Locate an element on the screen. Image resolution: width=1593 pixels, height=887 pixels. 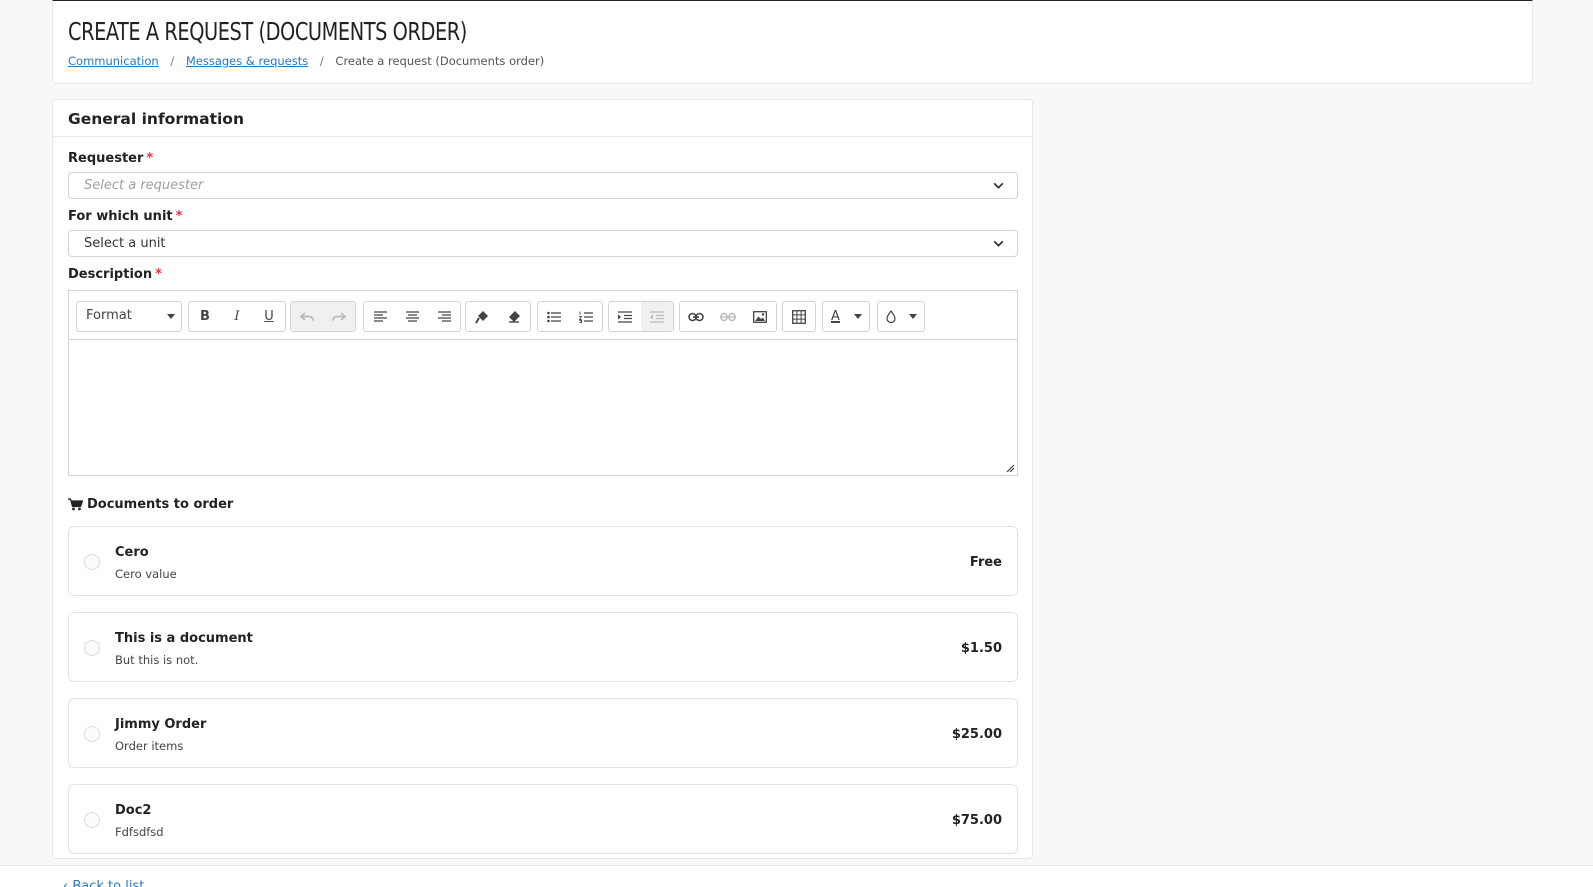
align-right-icon is located at coordinates (444, 316).